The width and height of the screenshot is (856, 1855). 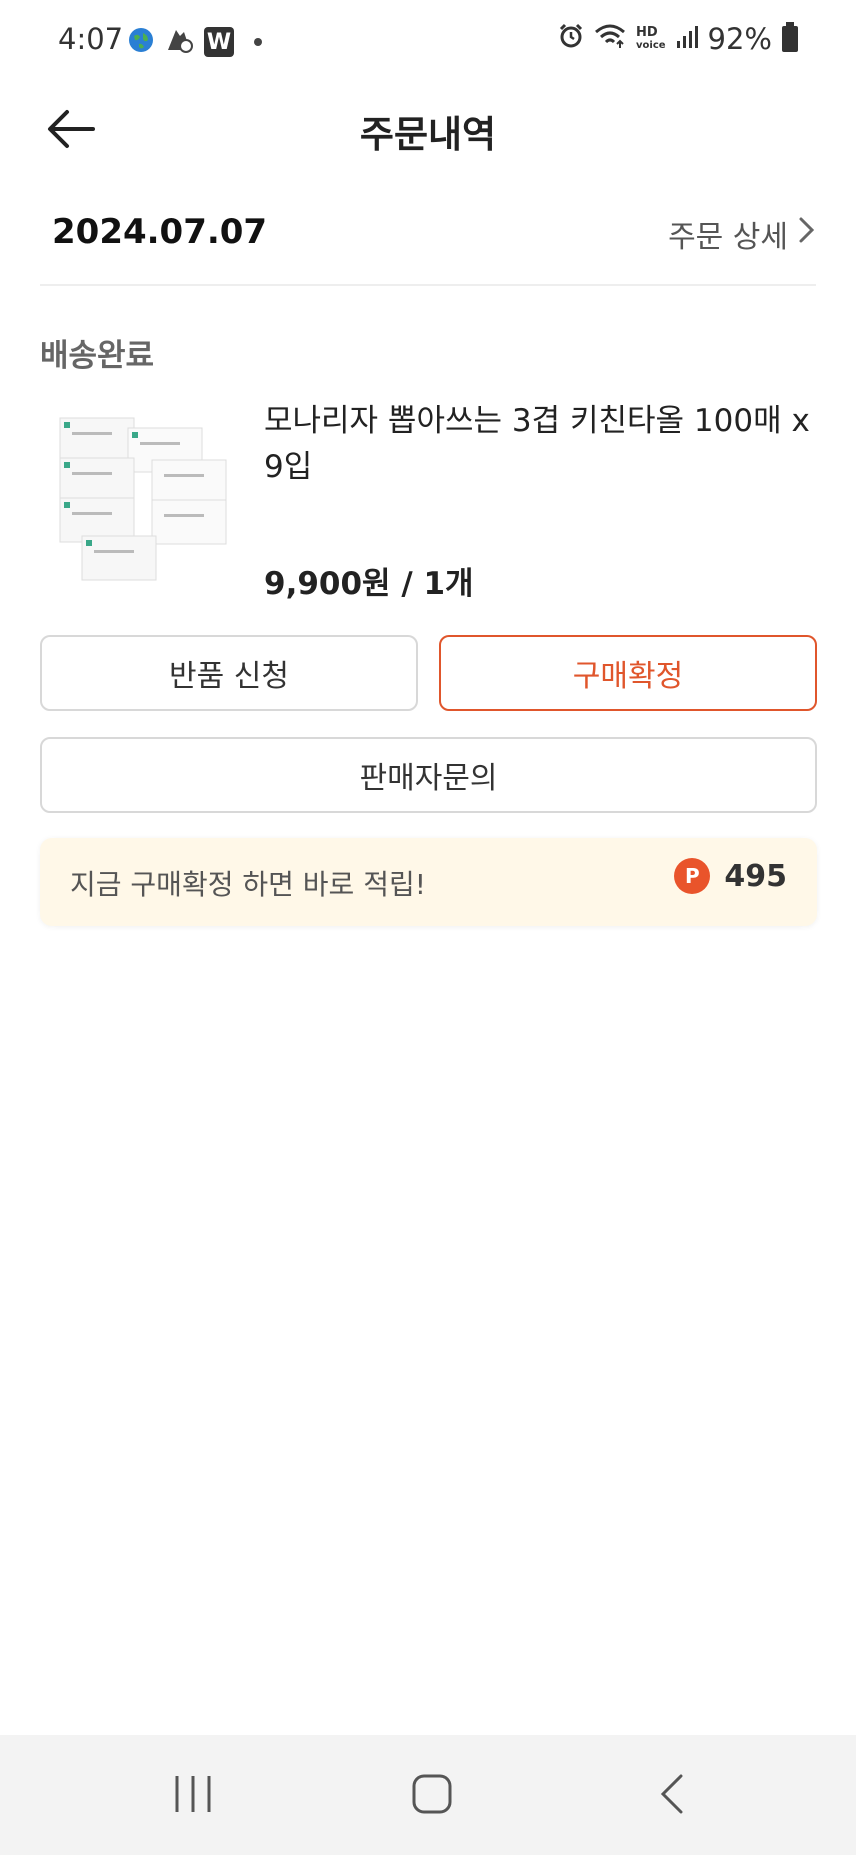 I want to click on status-time: 4:07, so click(x=91, y=39).